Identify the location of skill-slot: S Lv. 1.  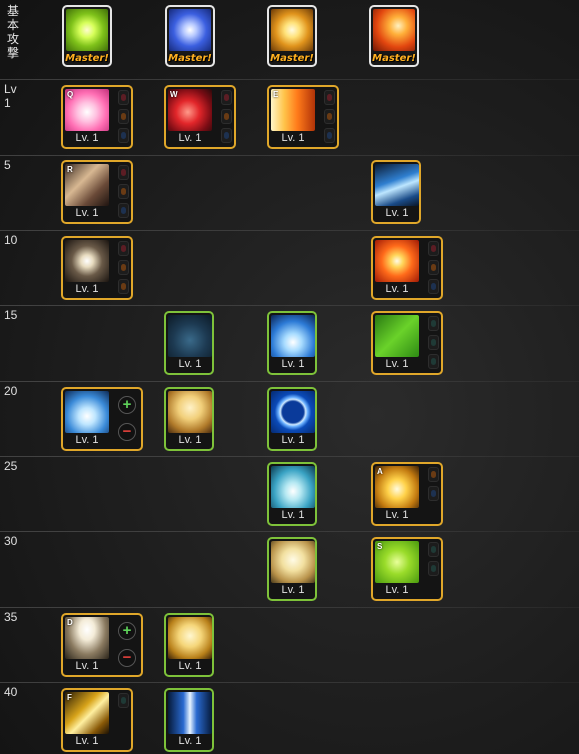
(407, 569).